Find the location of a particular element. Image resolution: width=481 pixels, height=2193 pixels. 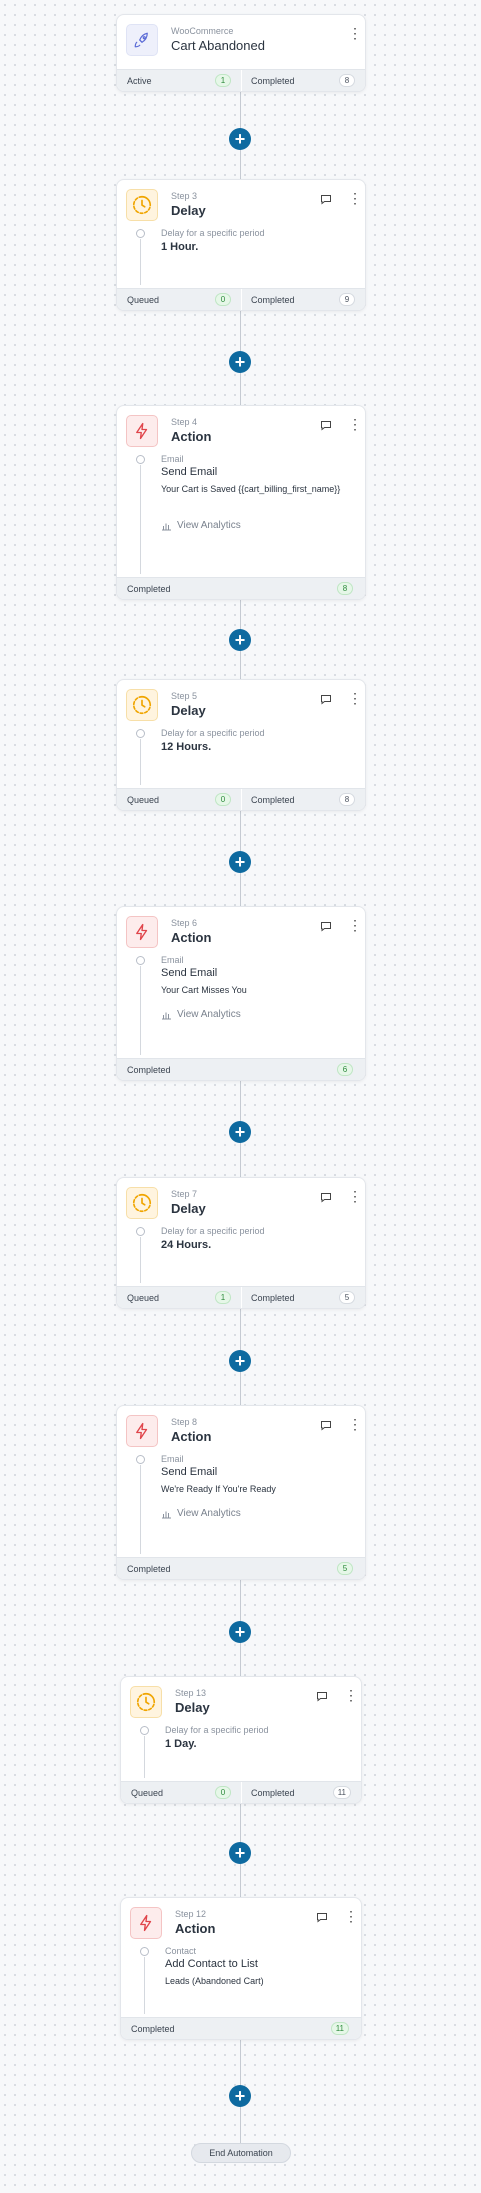

step-stats-bar: Completed 6 is located at coordinates (241, 1069).